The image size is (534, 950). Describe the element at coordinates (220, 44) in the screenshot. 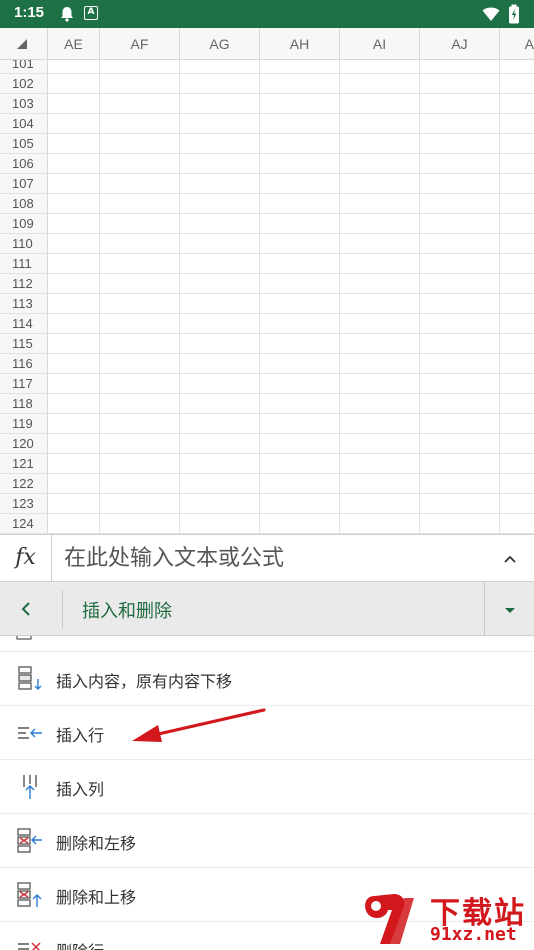

I see `column-header-ag: AG` at that location.